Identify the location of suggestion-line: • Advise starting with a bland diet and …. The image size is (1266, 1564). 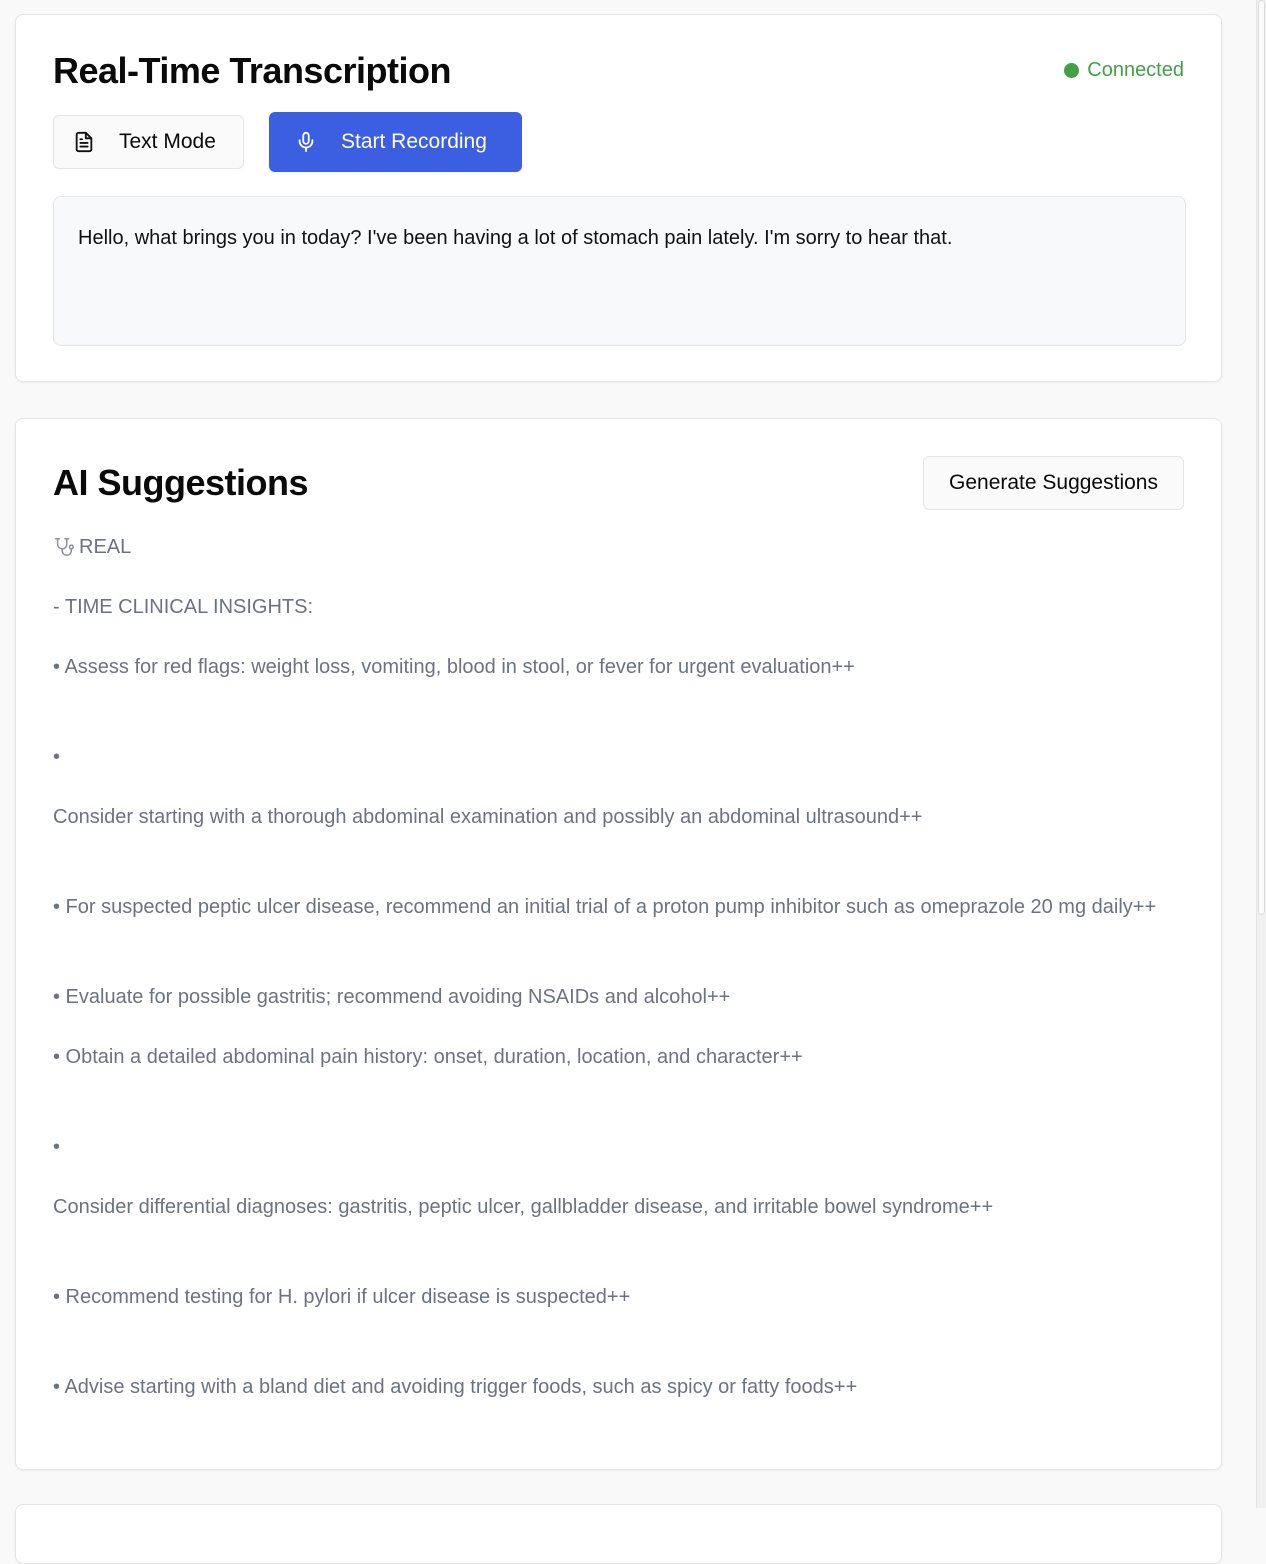
(455, 1387).